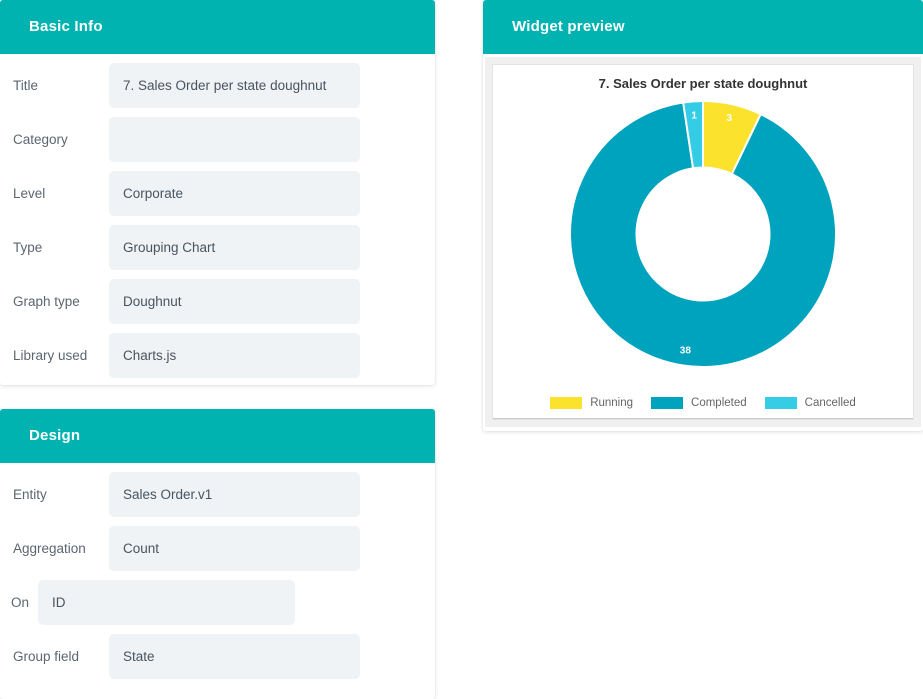  What do you see at coordinates (234, 656) in the screenshot?
I see `group-field-input: State` at bounding box center [234, 656].